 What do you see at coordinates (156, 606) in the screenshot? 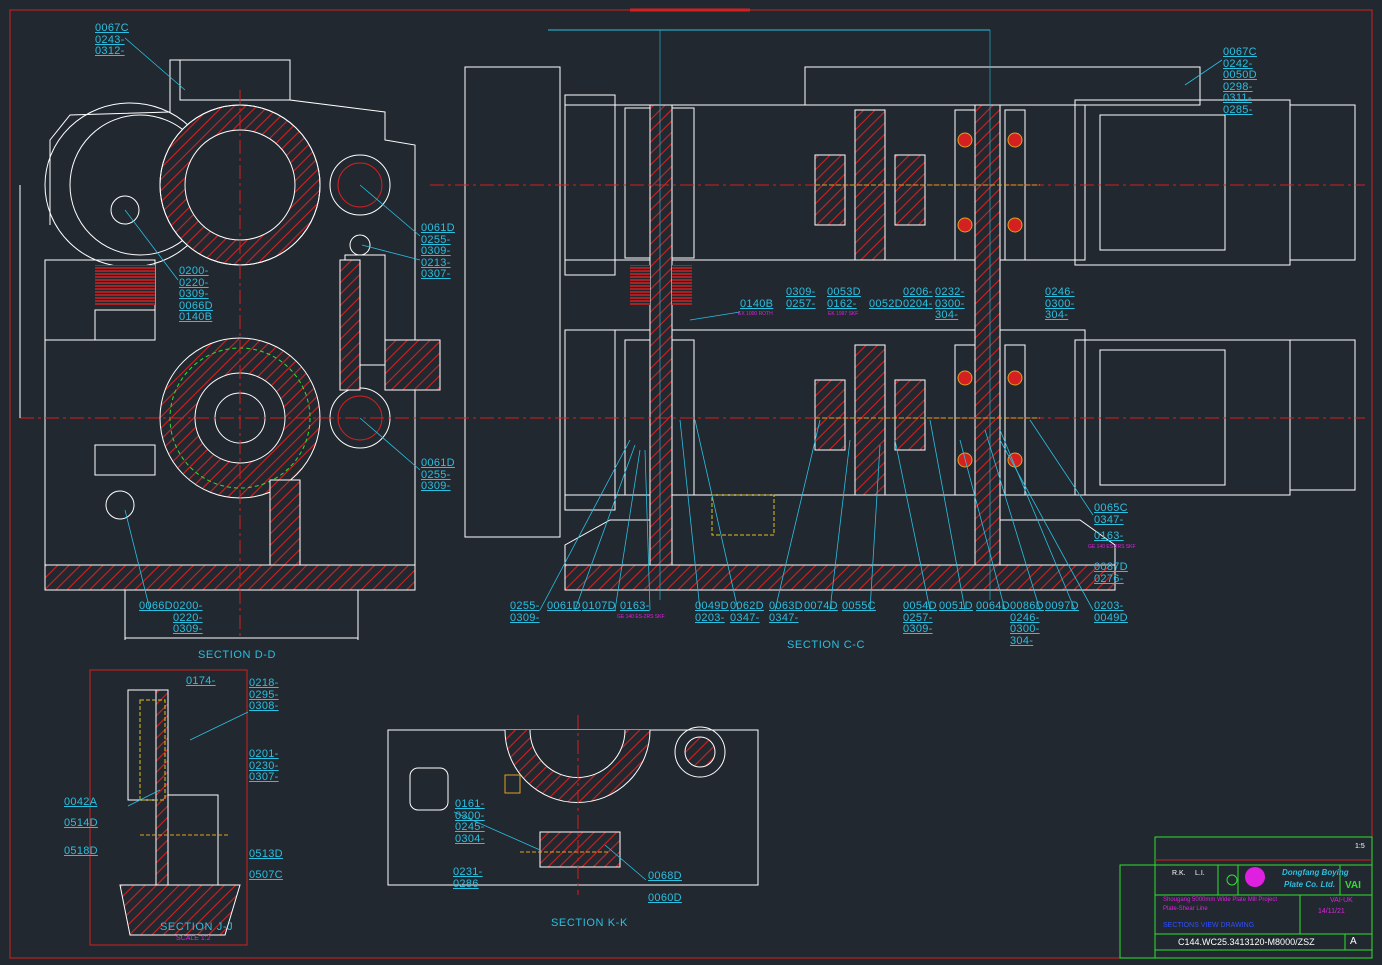
I see `part-label-group: 0066D` at bounding box center [156, 606].